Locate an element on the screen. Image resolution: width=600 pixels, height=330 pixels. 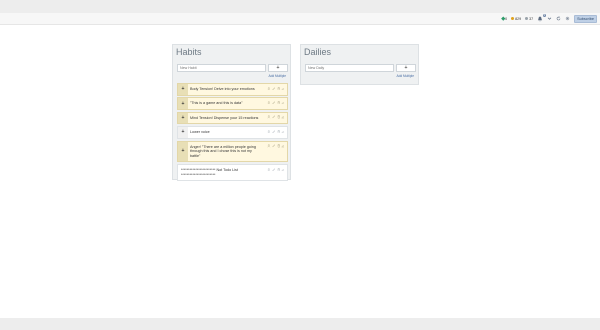
gold-coin-icon is located at coordinates (513, 18).